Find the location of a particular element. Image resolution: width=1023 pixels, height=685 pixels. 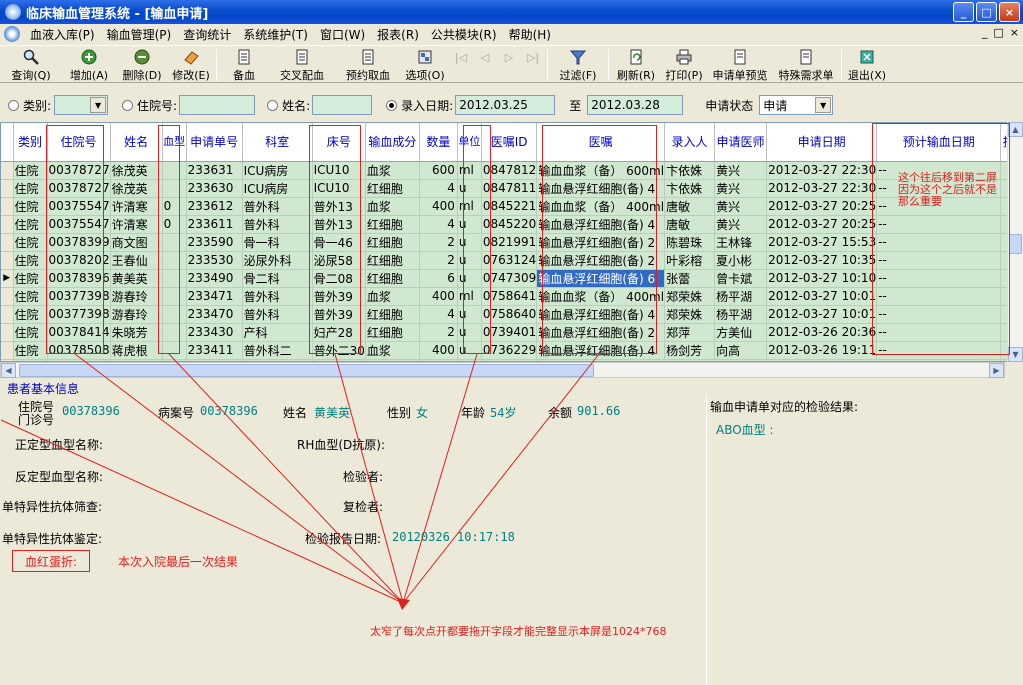

cell-name: 黄美英 is located at coordinates (136, 278).